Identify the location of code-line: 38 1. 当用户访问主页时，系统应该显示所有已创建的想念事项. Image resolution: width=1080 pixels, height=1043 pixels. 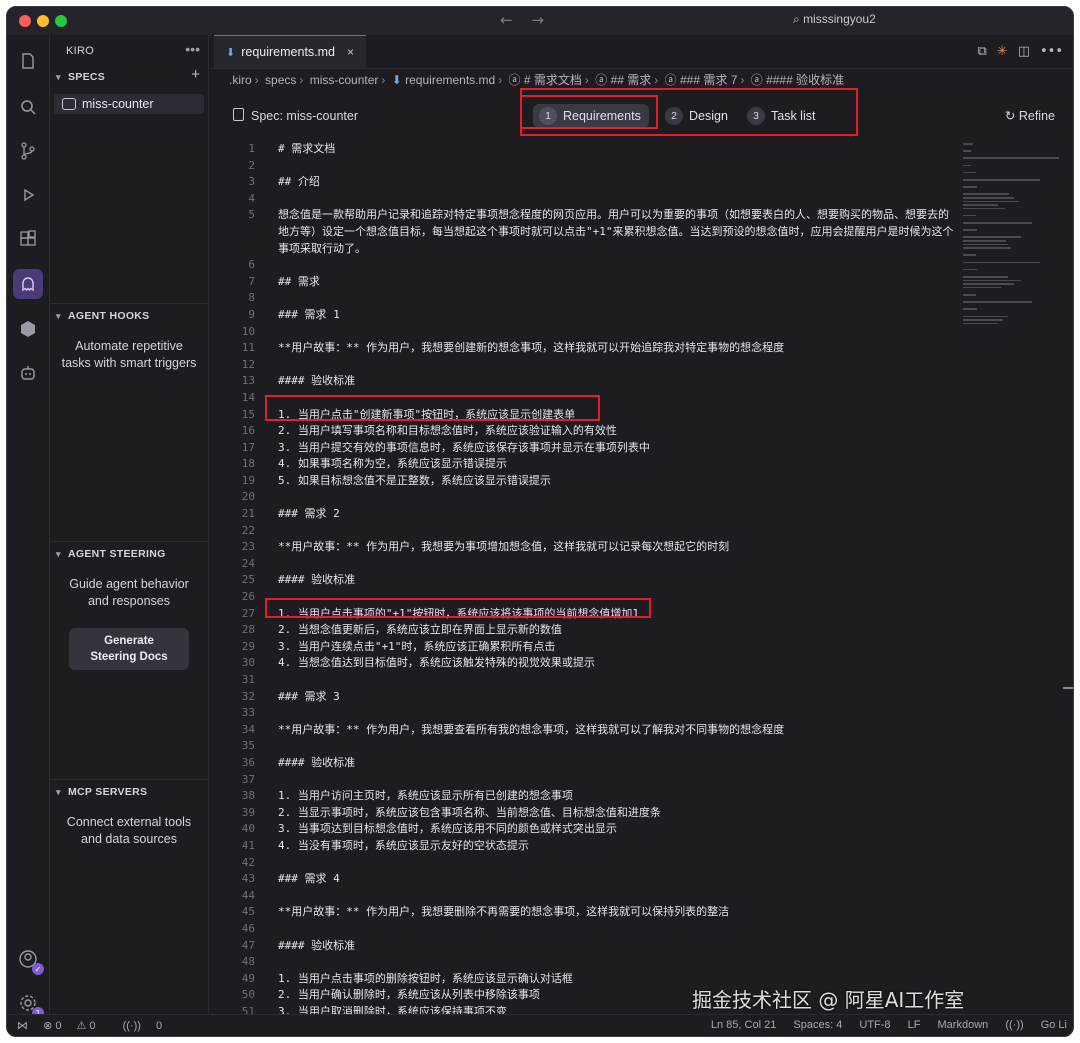
(581, 796).